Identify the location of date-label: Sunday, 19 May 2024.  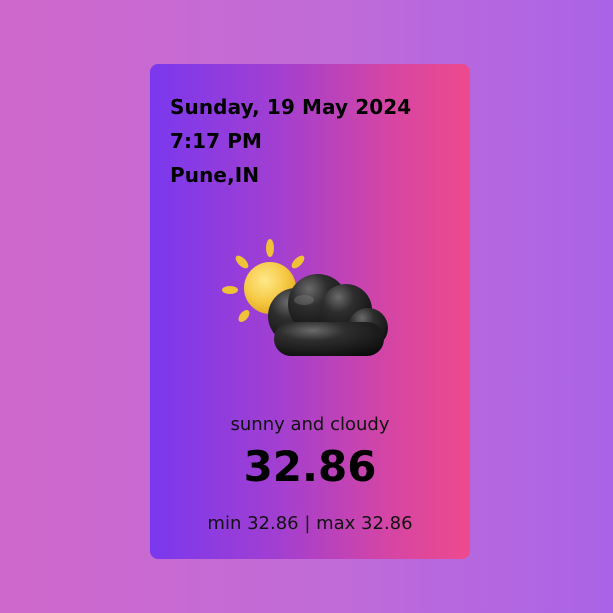
(291, 107).